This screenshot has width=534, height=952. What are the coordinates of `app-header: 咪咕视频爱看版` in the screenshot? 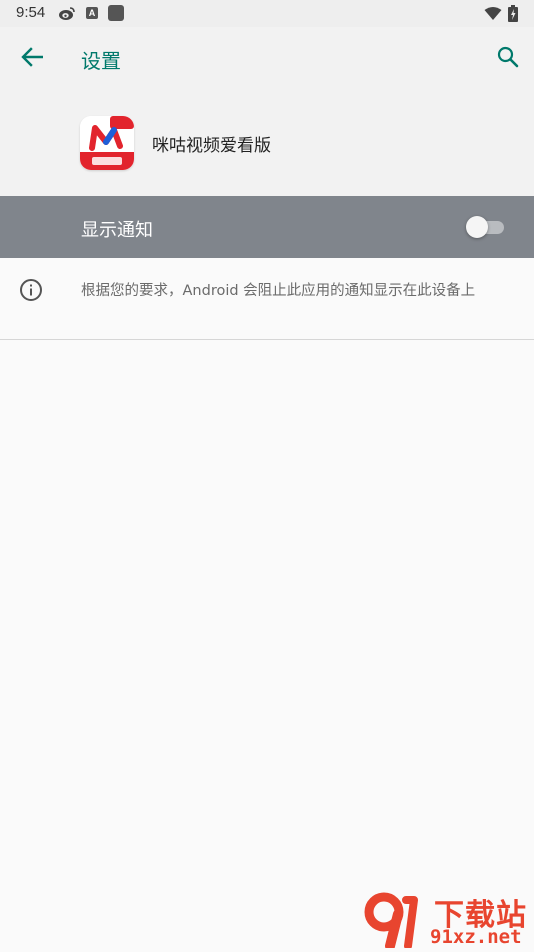 It's located at (267, 142).